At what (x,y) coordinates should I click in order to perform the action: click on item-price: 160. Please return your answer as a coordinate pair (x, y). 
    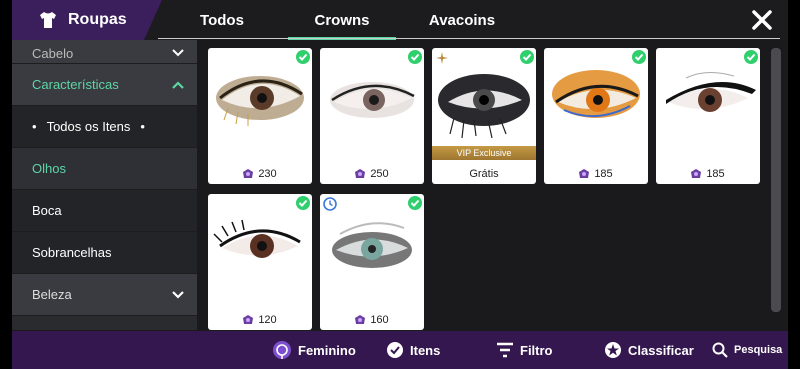
    Looking at the image, I should click on (372, 320).